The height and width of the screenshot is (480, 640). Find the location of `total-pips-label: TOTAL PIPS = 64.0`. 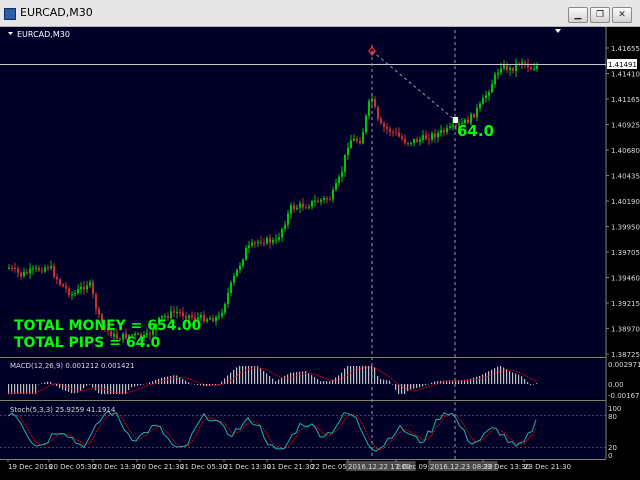

total-pips-label: TOTAL PIPS = 64.0 is located at coordinates (87, 343).